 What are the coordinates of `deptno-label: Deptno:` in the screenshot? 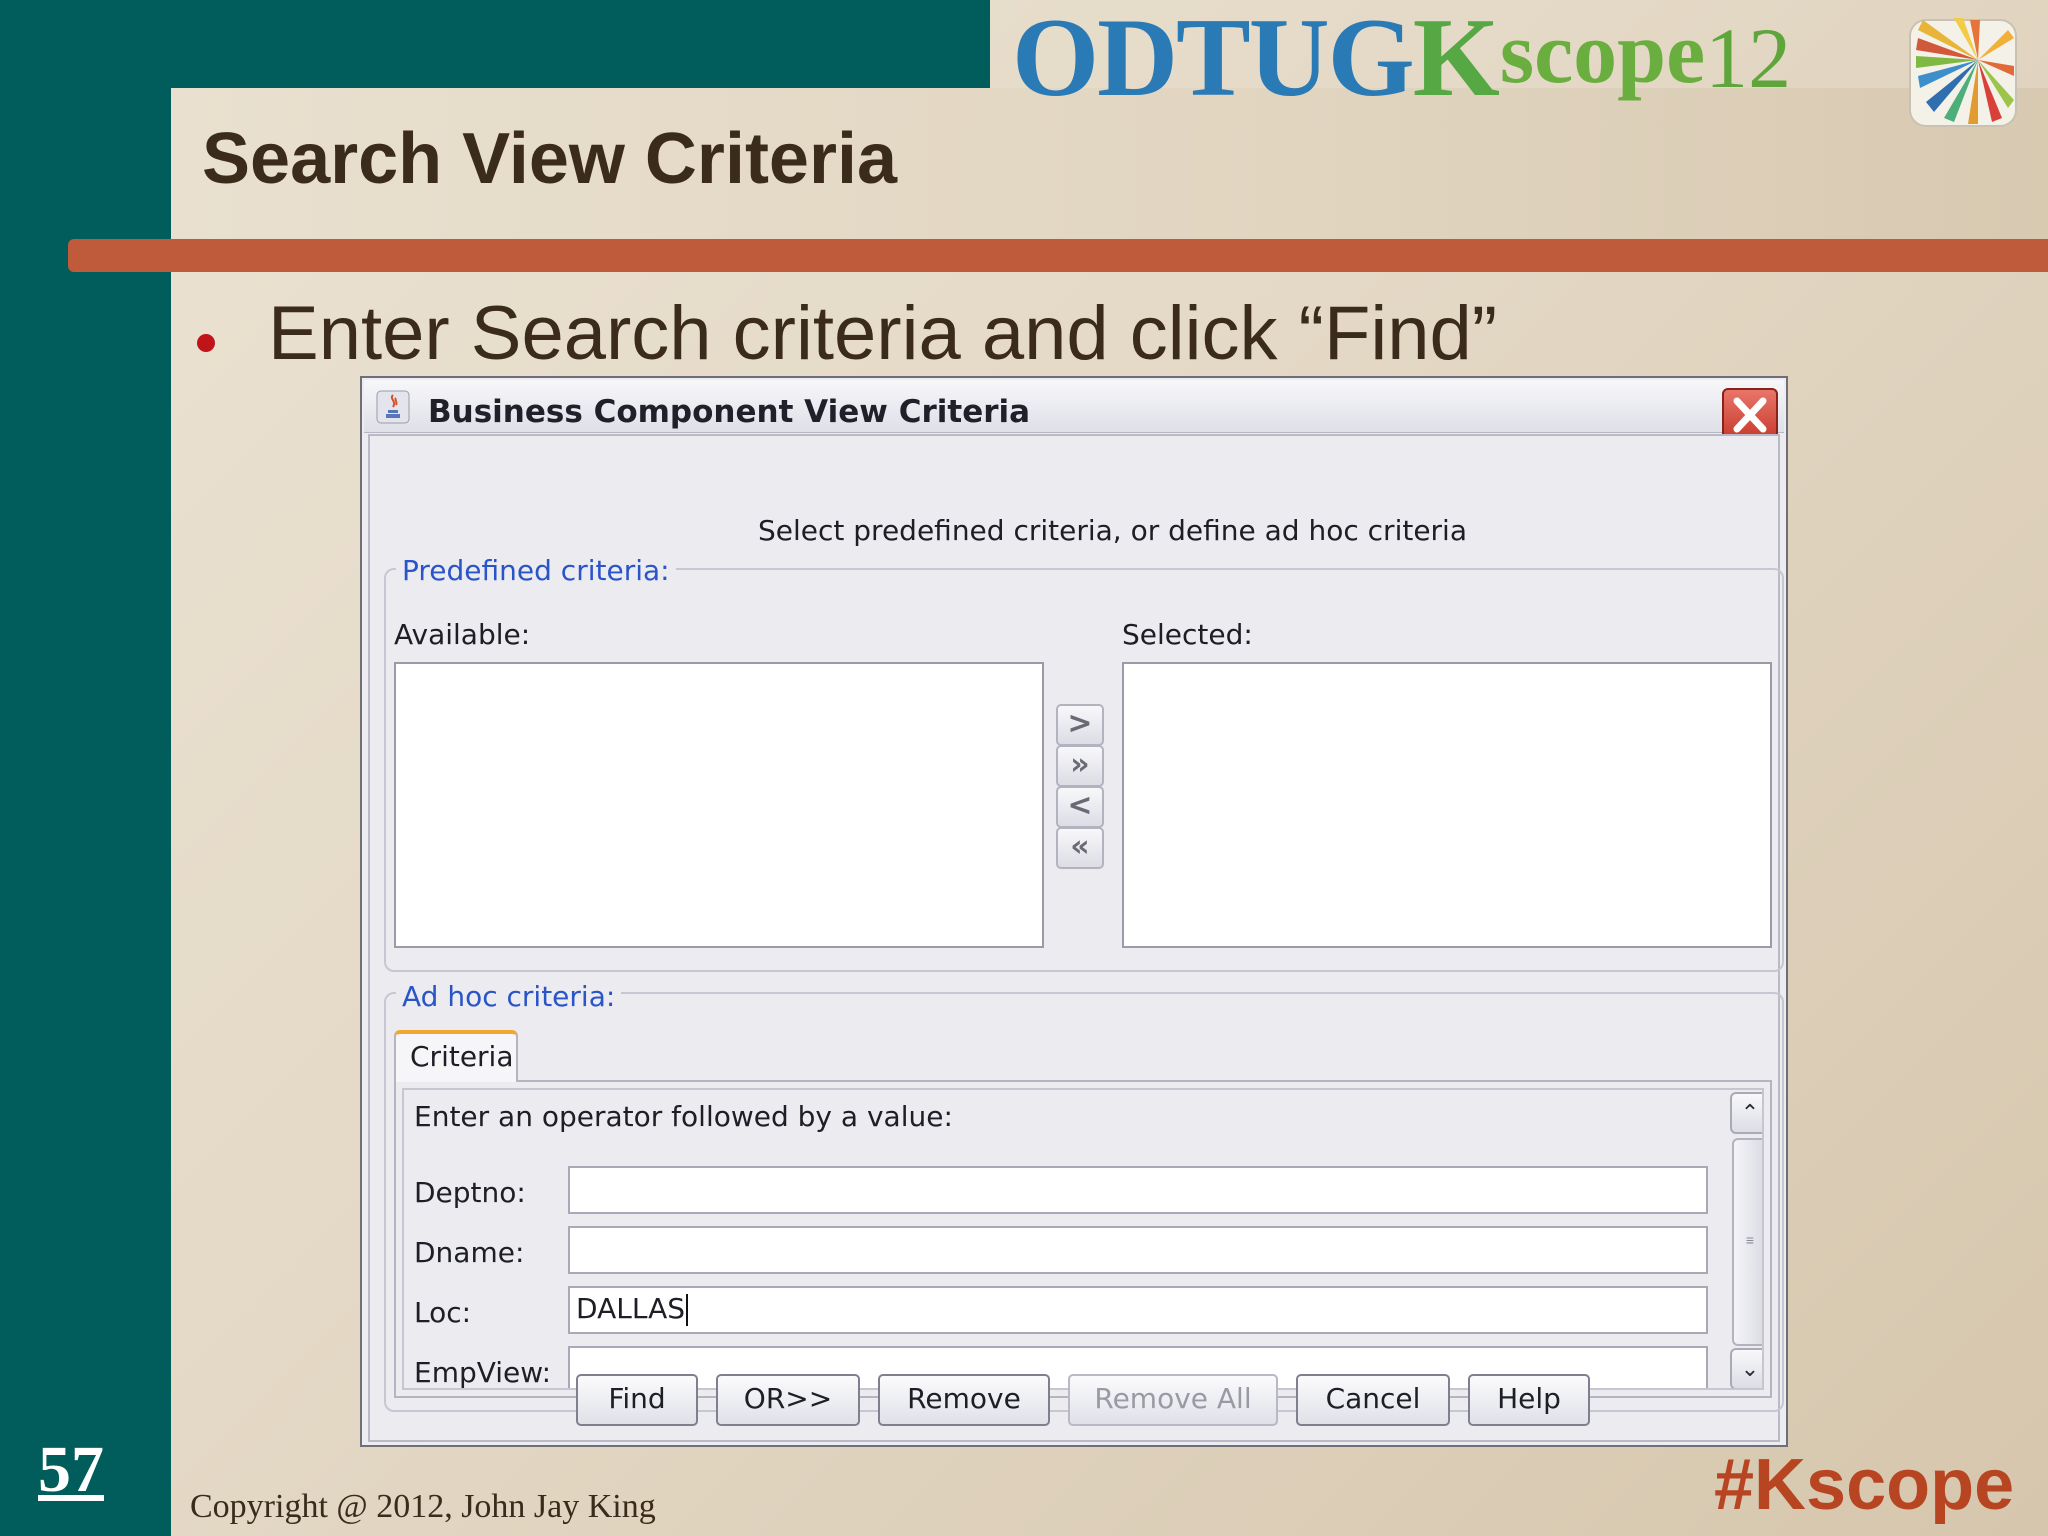 It's located at (470, 1192).